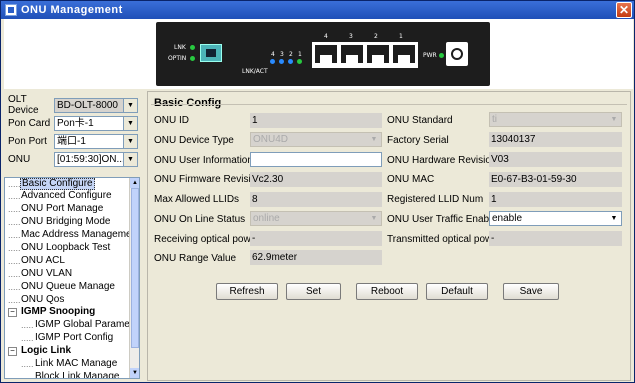 Image resolution: width=635 pixels, height=383 pixels. I want to click on tree-item-mac-address-management: Mac Address Management, so click(80, 235).